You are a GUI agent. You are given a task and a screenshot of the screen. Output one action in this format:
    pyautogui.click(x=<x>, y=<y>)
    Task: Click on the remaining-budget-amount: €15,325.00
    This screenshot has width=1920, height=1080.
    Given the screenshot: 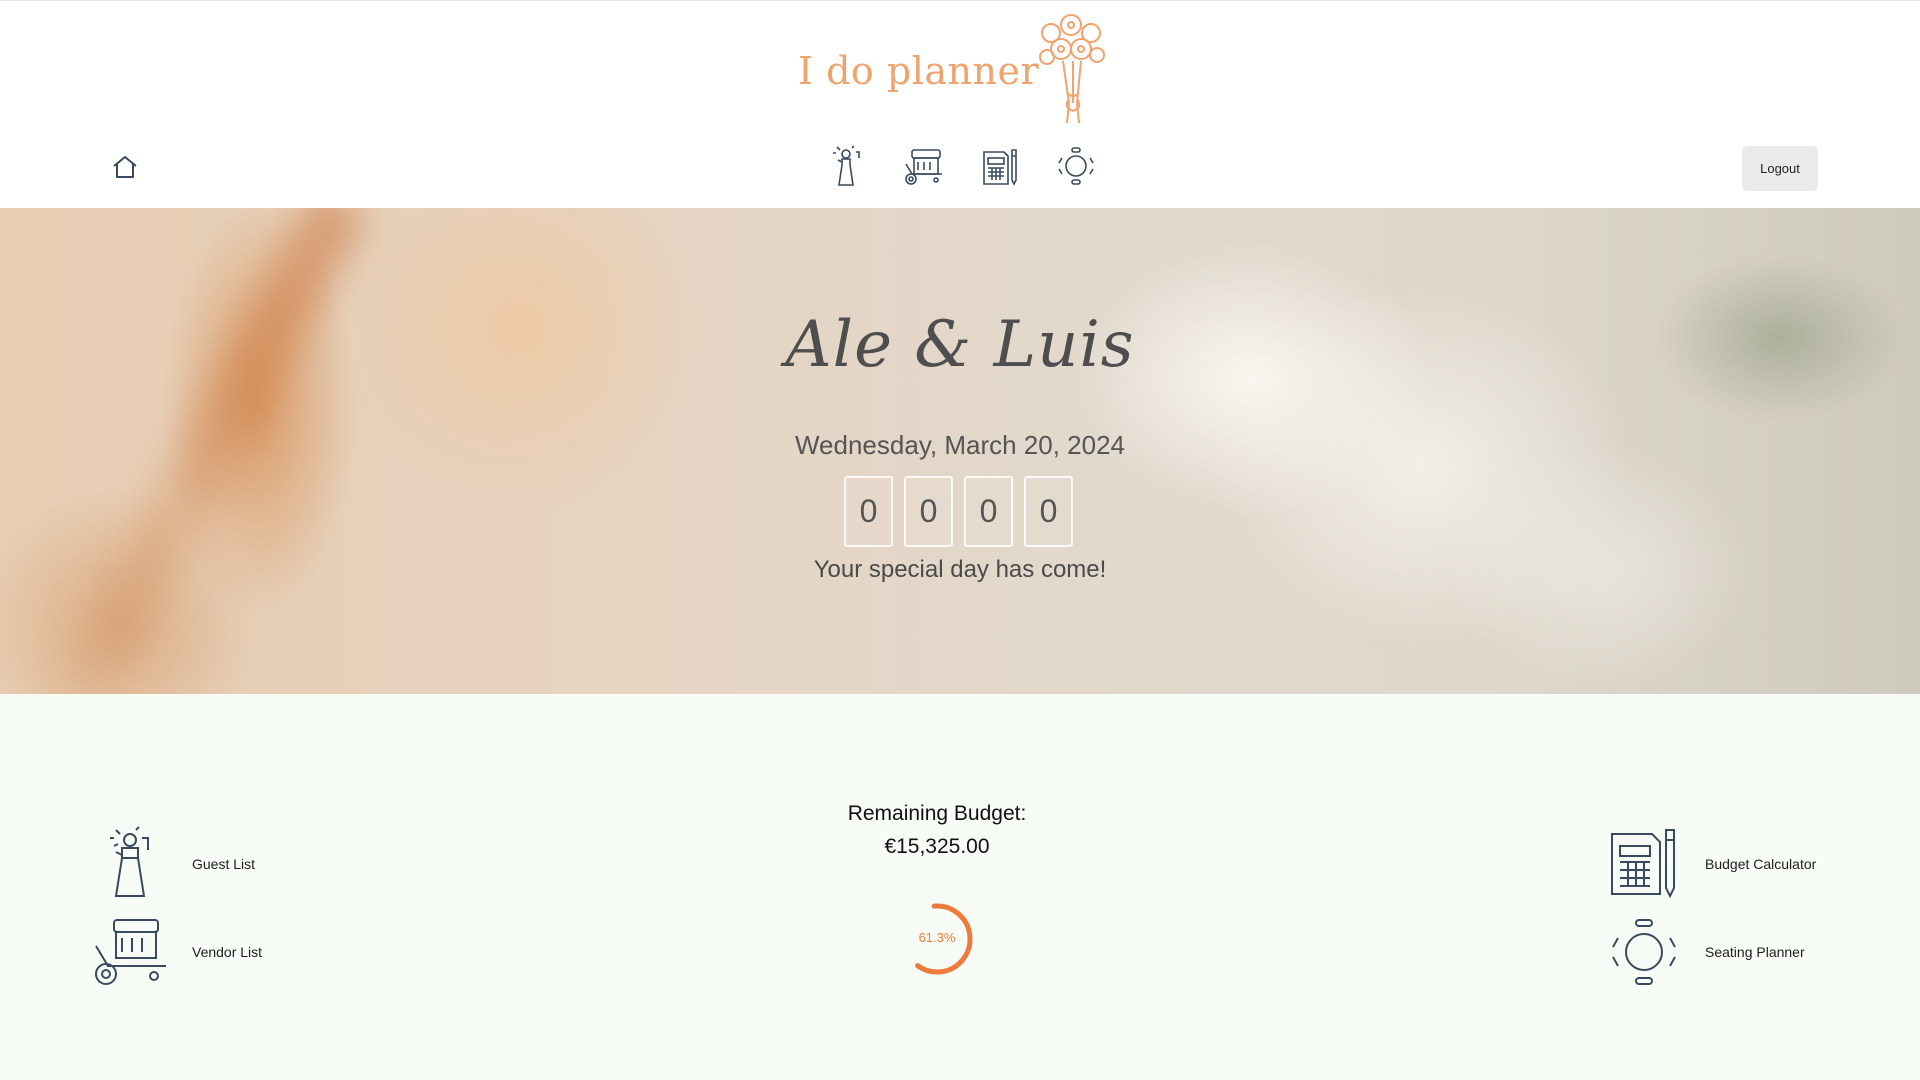 What is the action you would take?
    pyautogui.click(x=937, y=846)
    